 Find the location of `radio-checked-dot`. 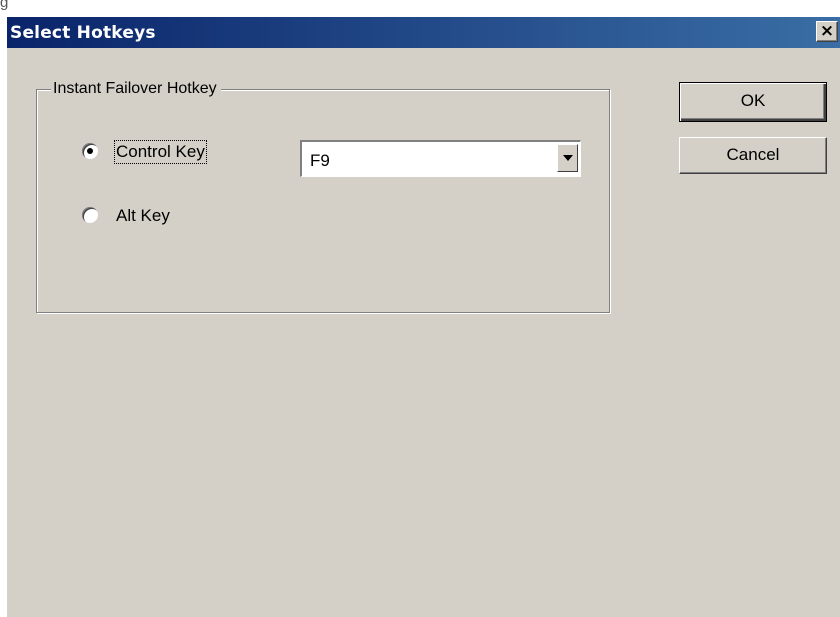

radio-checked-dot is located at coordinates (90, 151).